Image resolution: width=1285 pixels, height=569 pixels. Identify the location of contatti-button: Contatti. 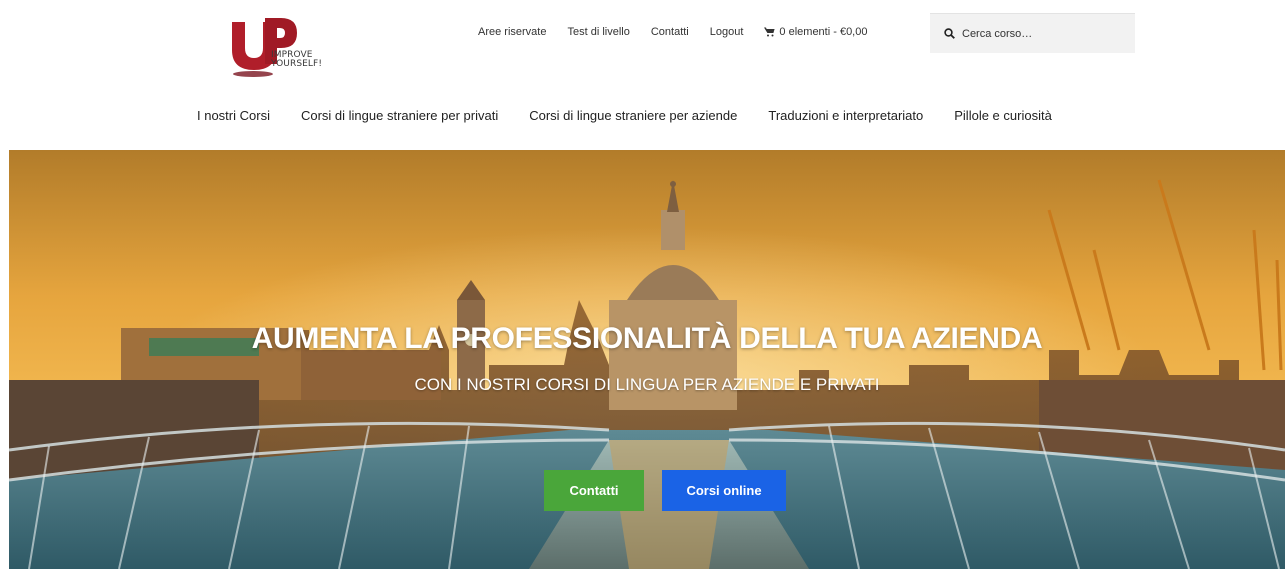
(594, 490).